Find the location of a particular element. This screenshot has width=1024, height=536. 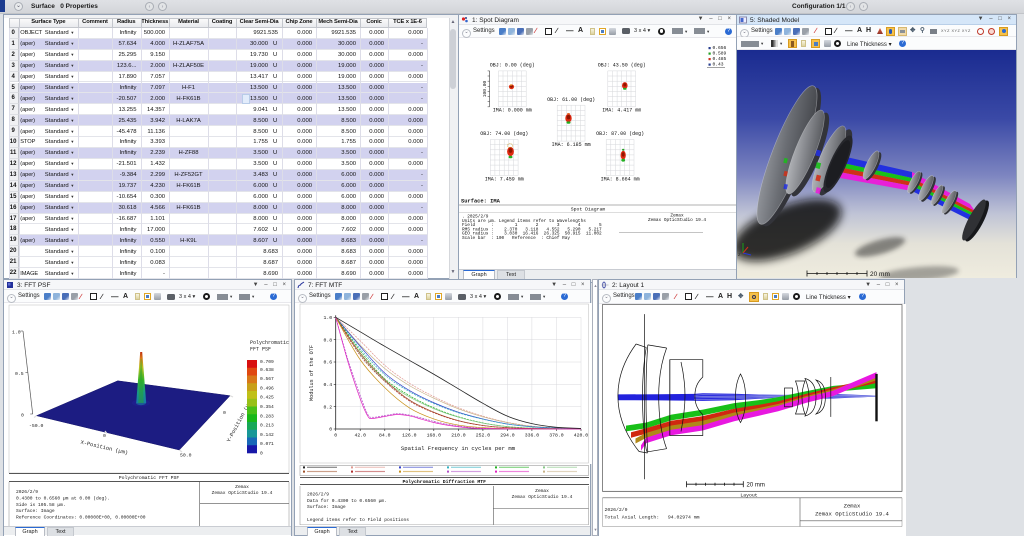

svg-text: 42.0 is located at coordinates (360, 436).